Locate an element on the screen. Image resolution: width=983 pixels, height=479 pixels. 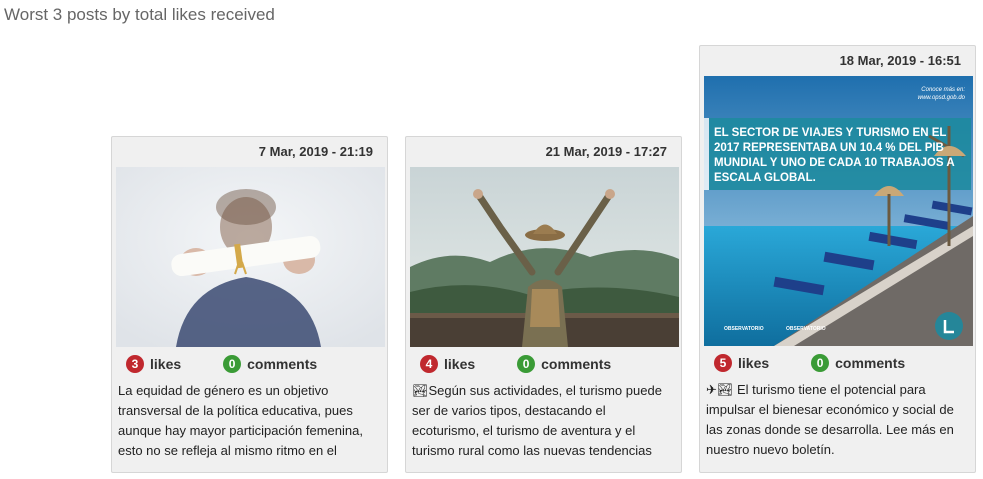
post-date: 18 Mar, 2019 - 16:51 is located at coordinates (900, 60).